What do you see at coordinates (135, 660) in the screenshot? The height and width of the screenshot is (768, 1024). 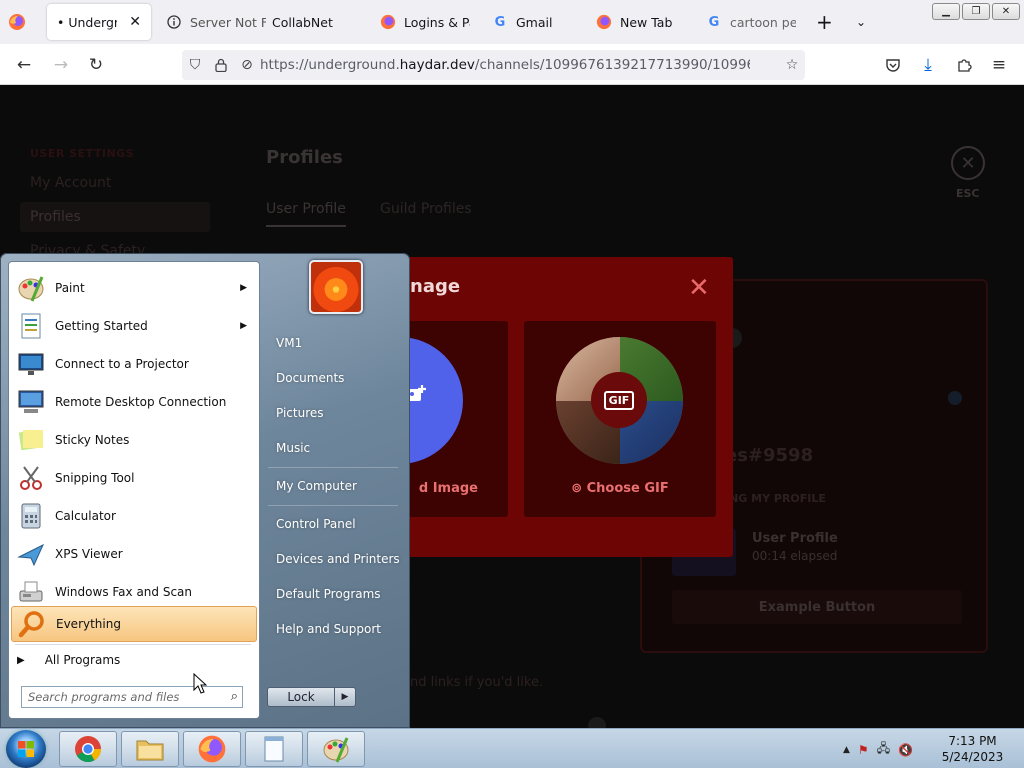 I see `all-programs-button: ▶ All Programs` at bounding box center [135, 660].